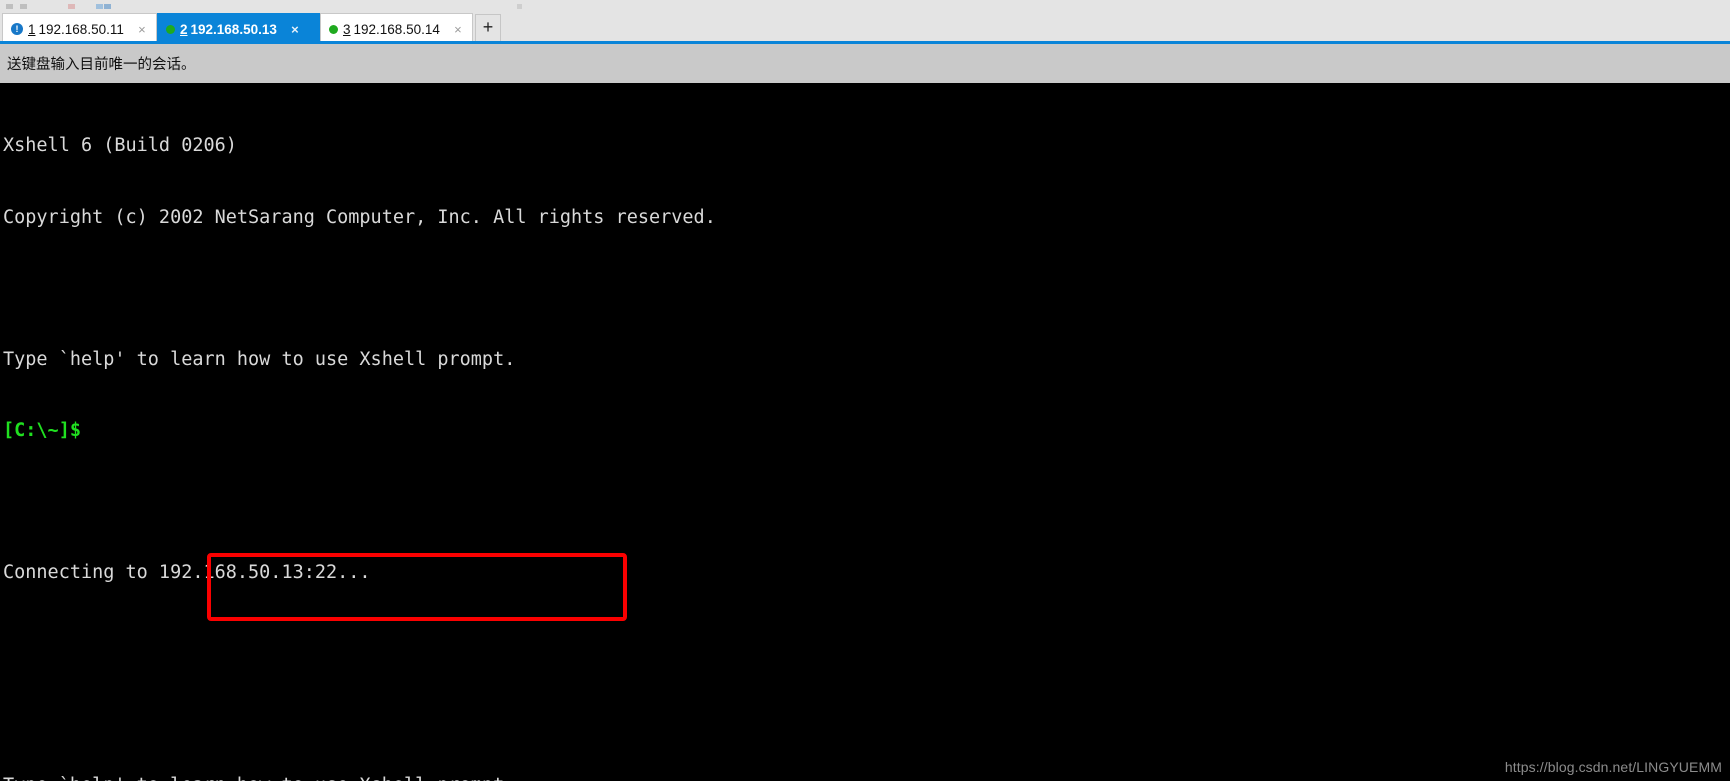 The height and width of the screenshot is (781, 1730). What do you see at coordinates (488, 28) in the screenshot?
I see `new-tab-button: +` at bounding box center [488, 28].